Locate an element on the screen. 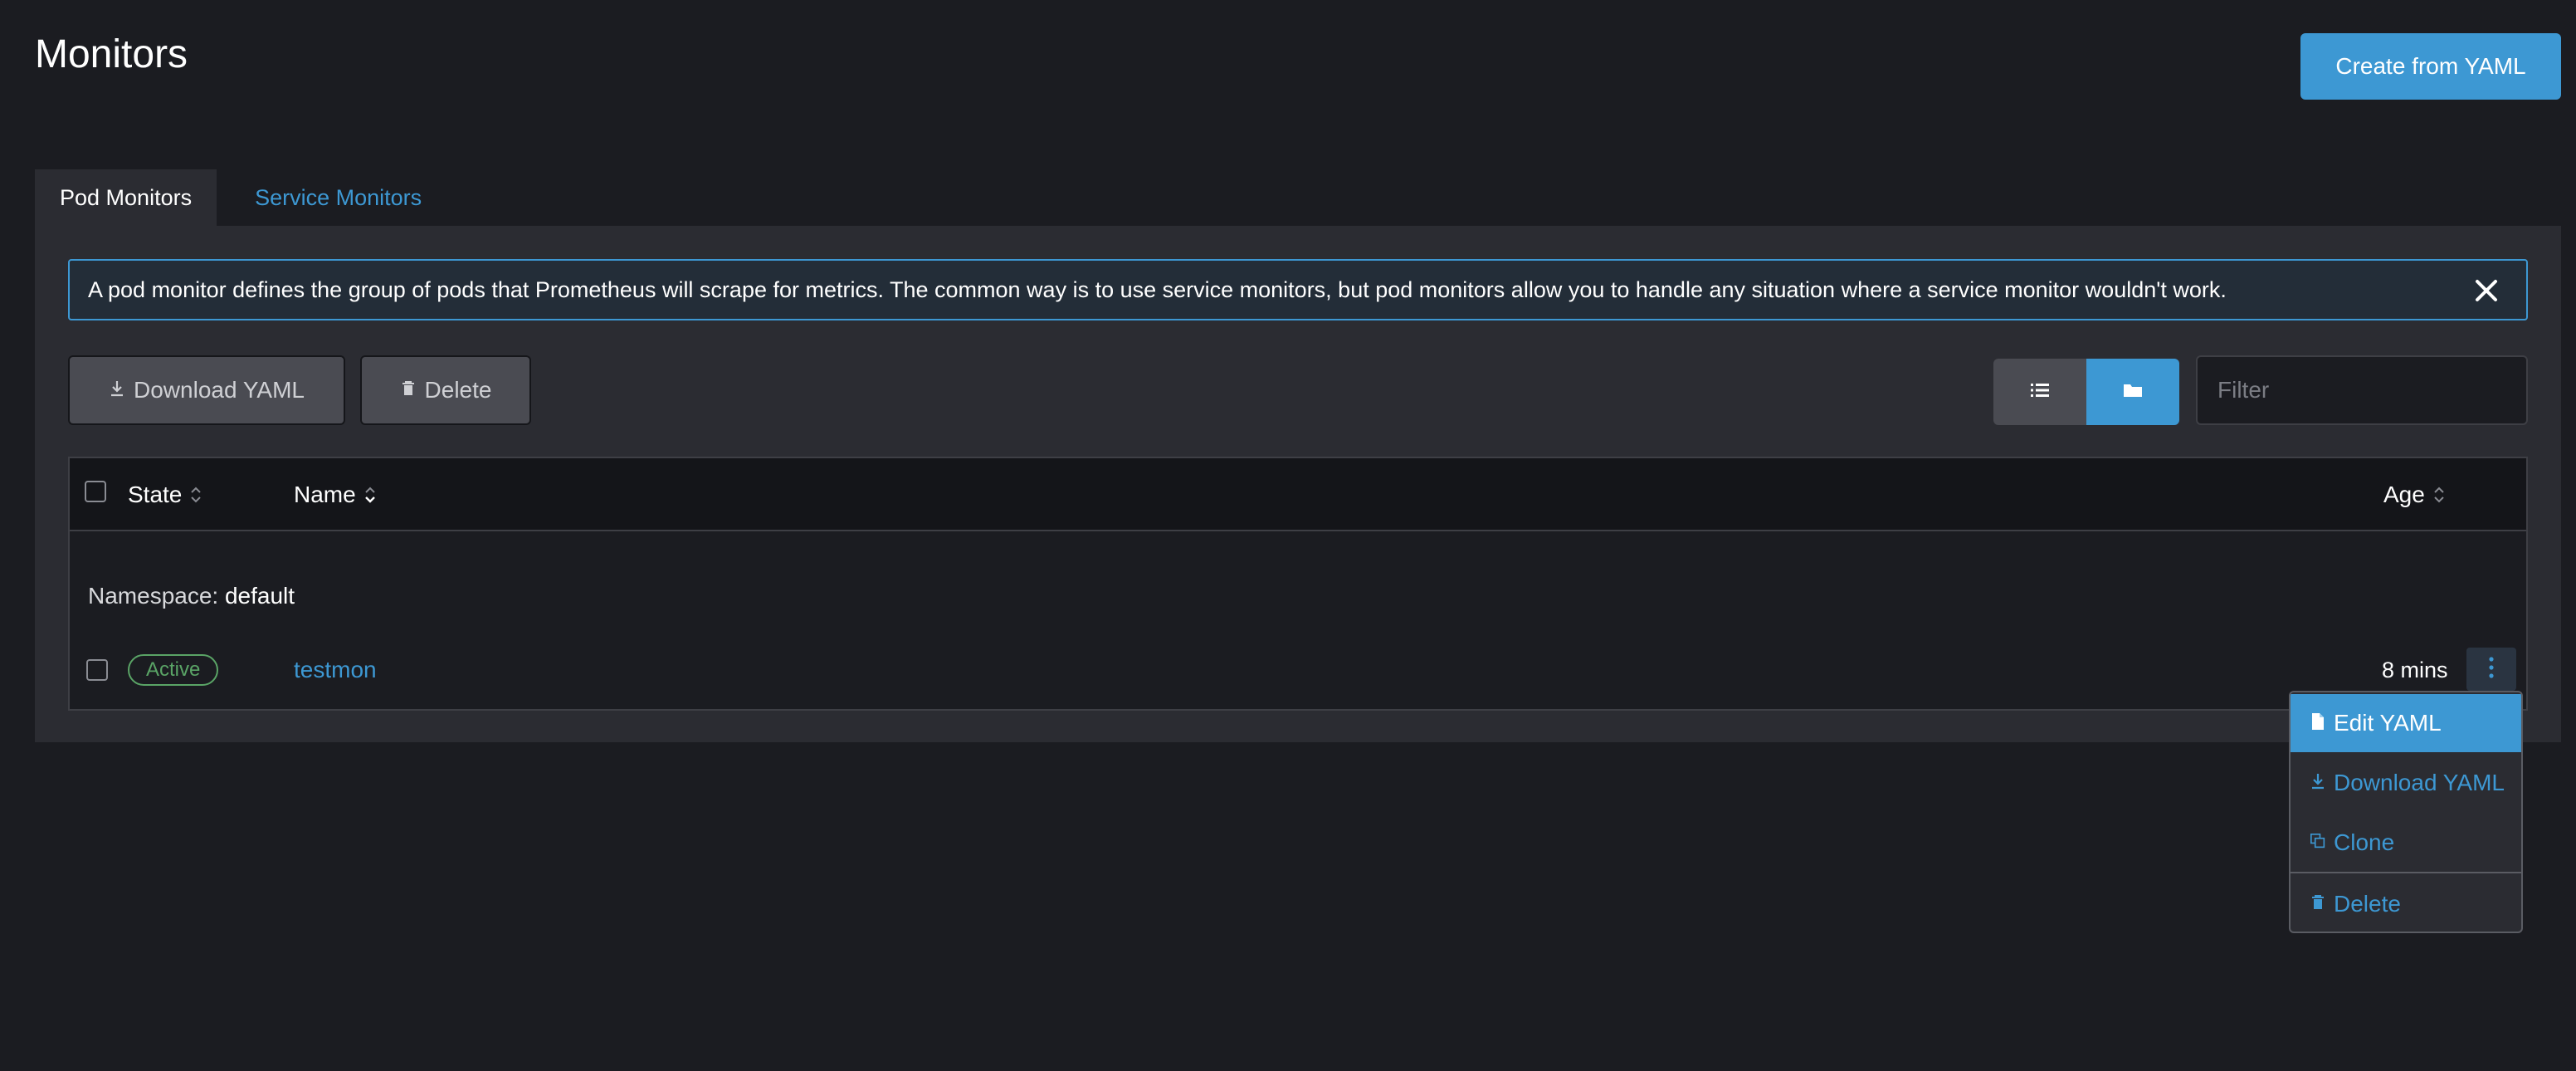  tab-service-monitors: Service Monitors is located at coordinates (331, 197).